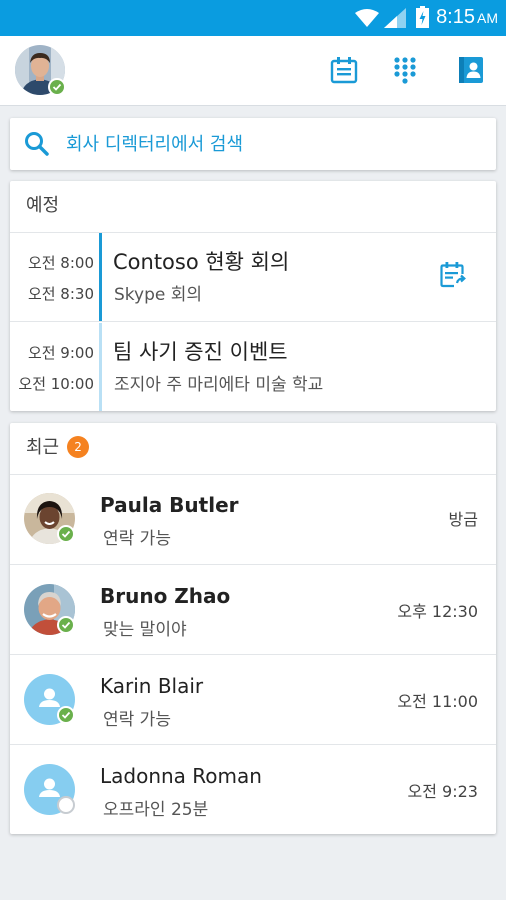 The image size is (506, 900). What do you see at coordinates (253, 18) in the screenshot?
I see `status-bar: 8:15 AM` at bounding box center [253, 18].